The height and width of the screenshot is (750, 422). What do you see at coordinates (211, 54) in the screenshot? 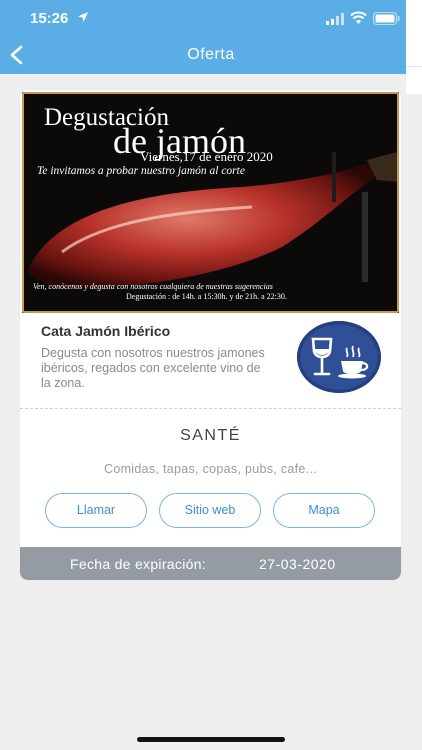
I see `page-title: Oferta` at bounding box center [211, 54].